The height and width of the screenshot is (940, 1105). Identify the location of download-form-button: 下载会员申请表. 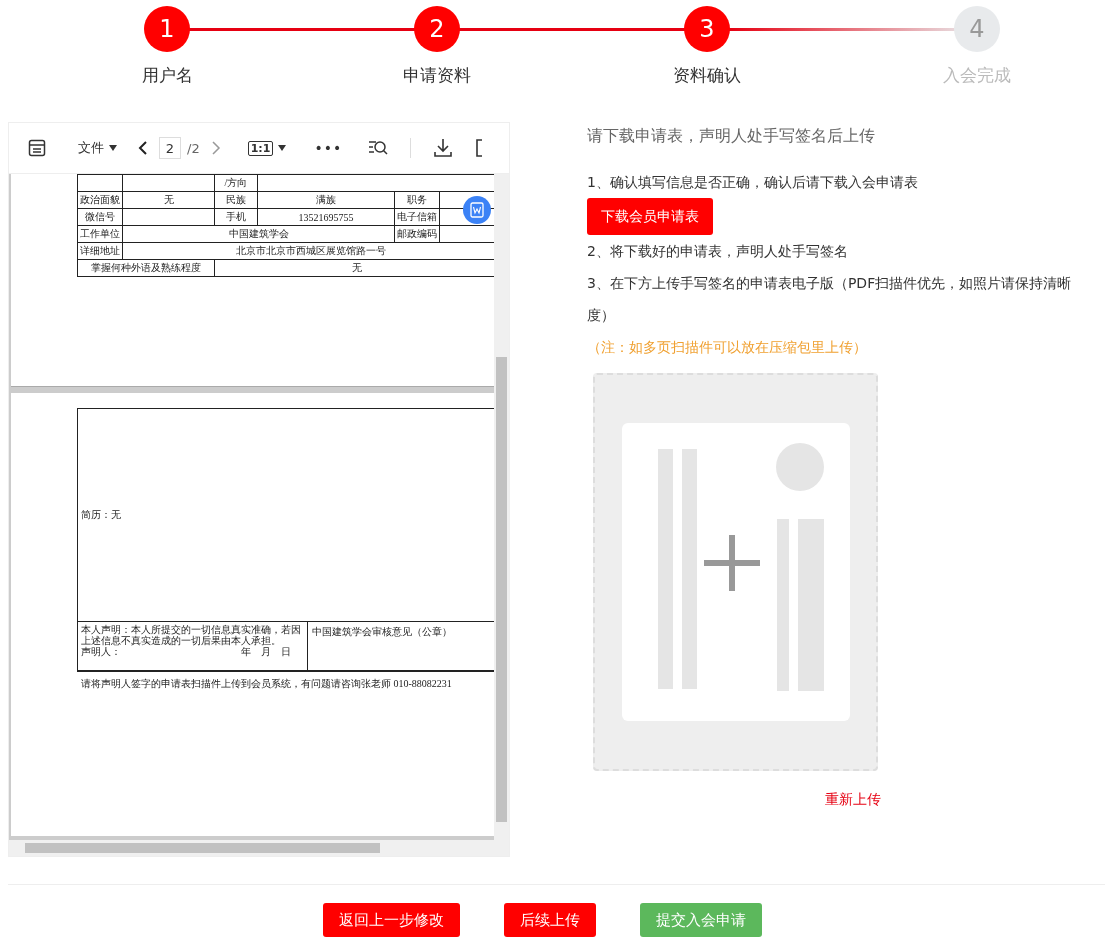
(650, 216).